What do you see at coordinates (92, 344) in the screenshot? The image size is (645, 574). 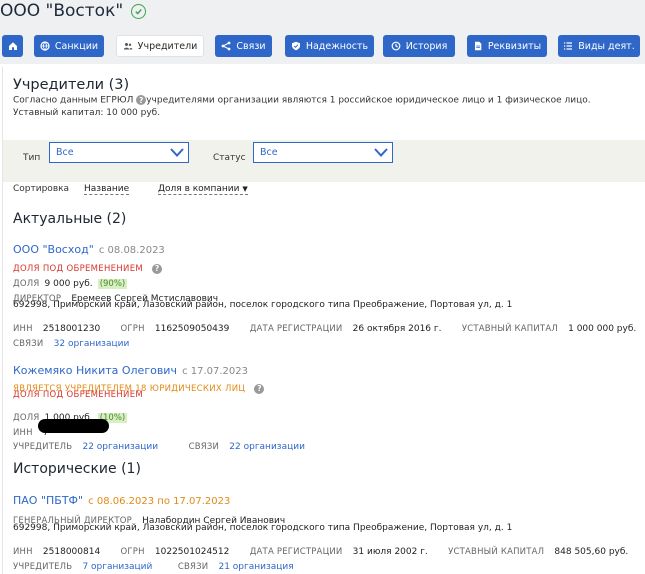 I see `links-value: 32 организации` at bounding box center [92, 344].